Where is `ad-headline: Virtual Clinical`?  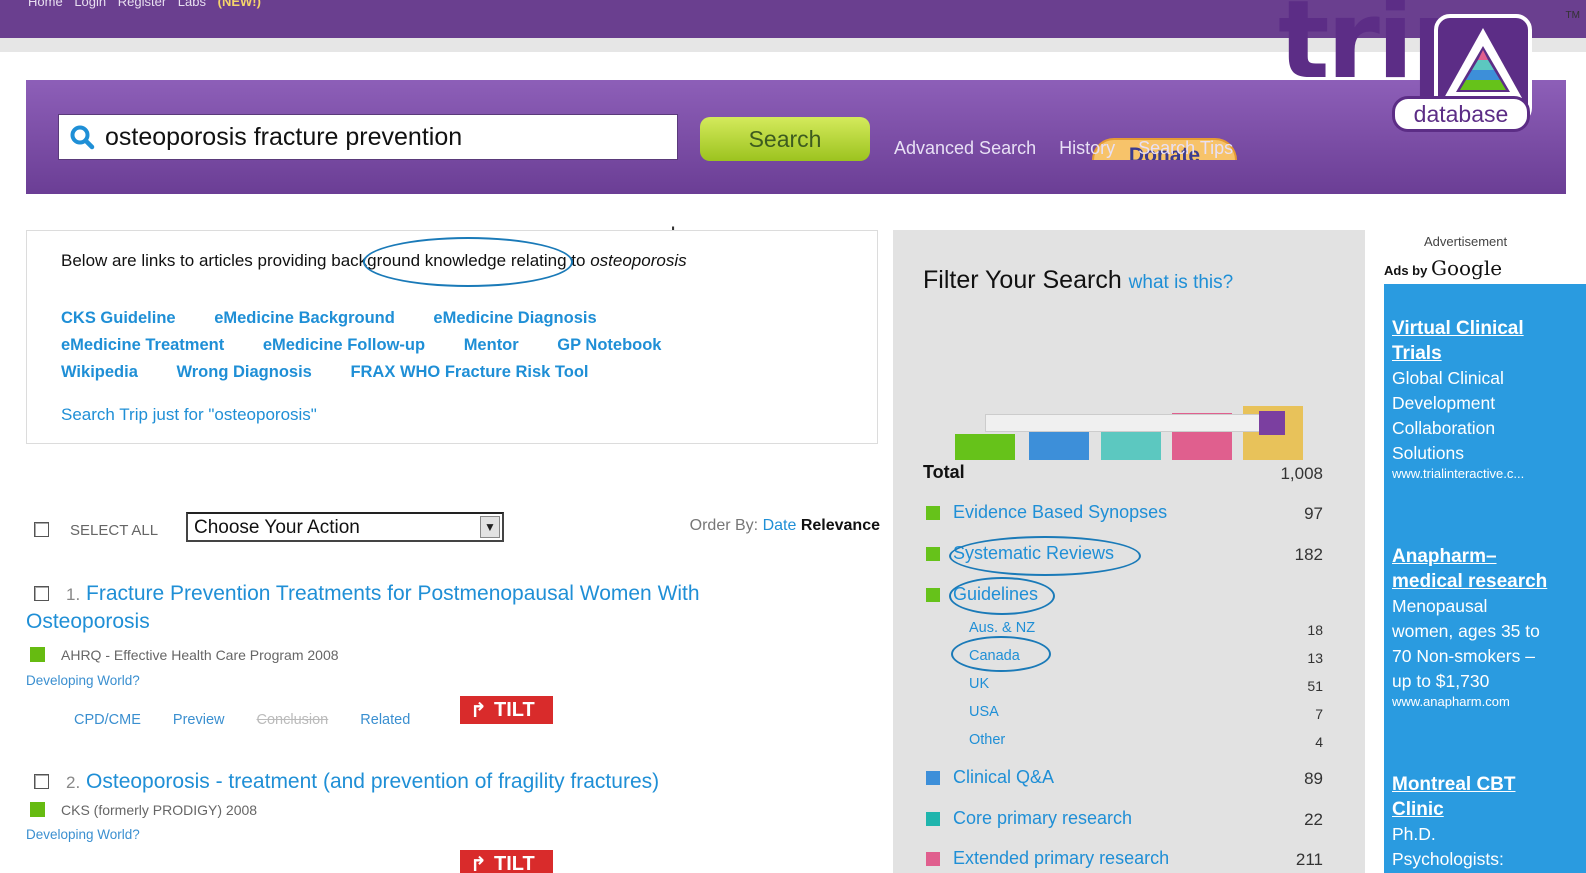 ad-headline: Virtual Clinical is located at coordinates (1489, 328).